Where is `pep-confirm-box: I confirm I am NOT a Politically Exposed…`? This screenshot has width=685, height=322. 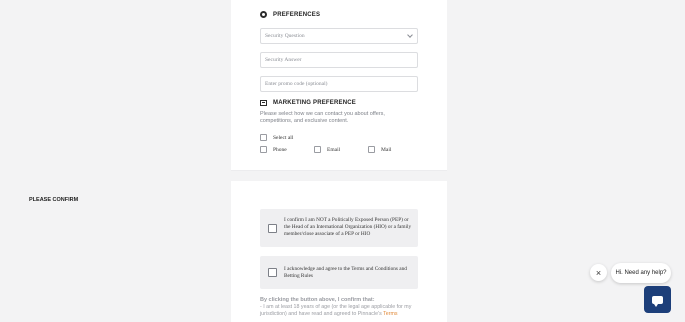
pep-confirm-box: I confirm I am NOT a Politically Exposed… is located at coordinates (339, 228).